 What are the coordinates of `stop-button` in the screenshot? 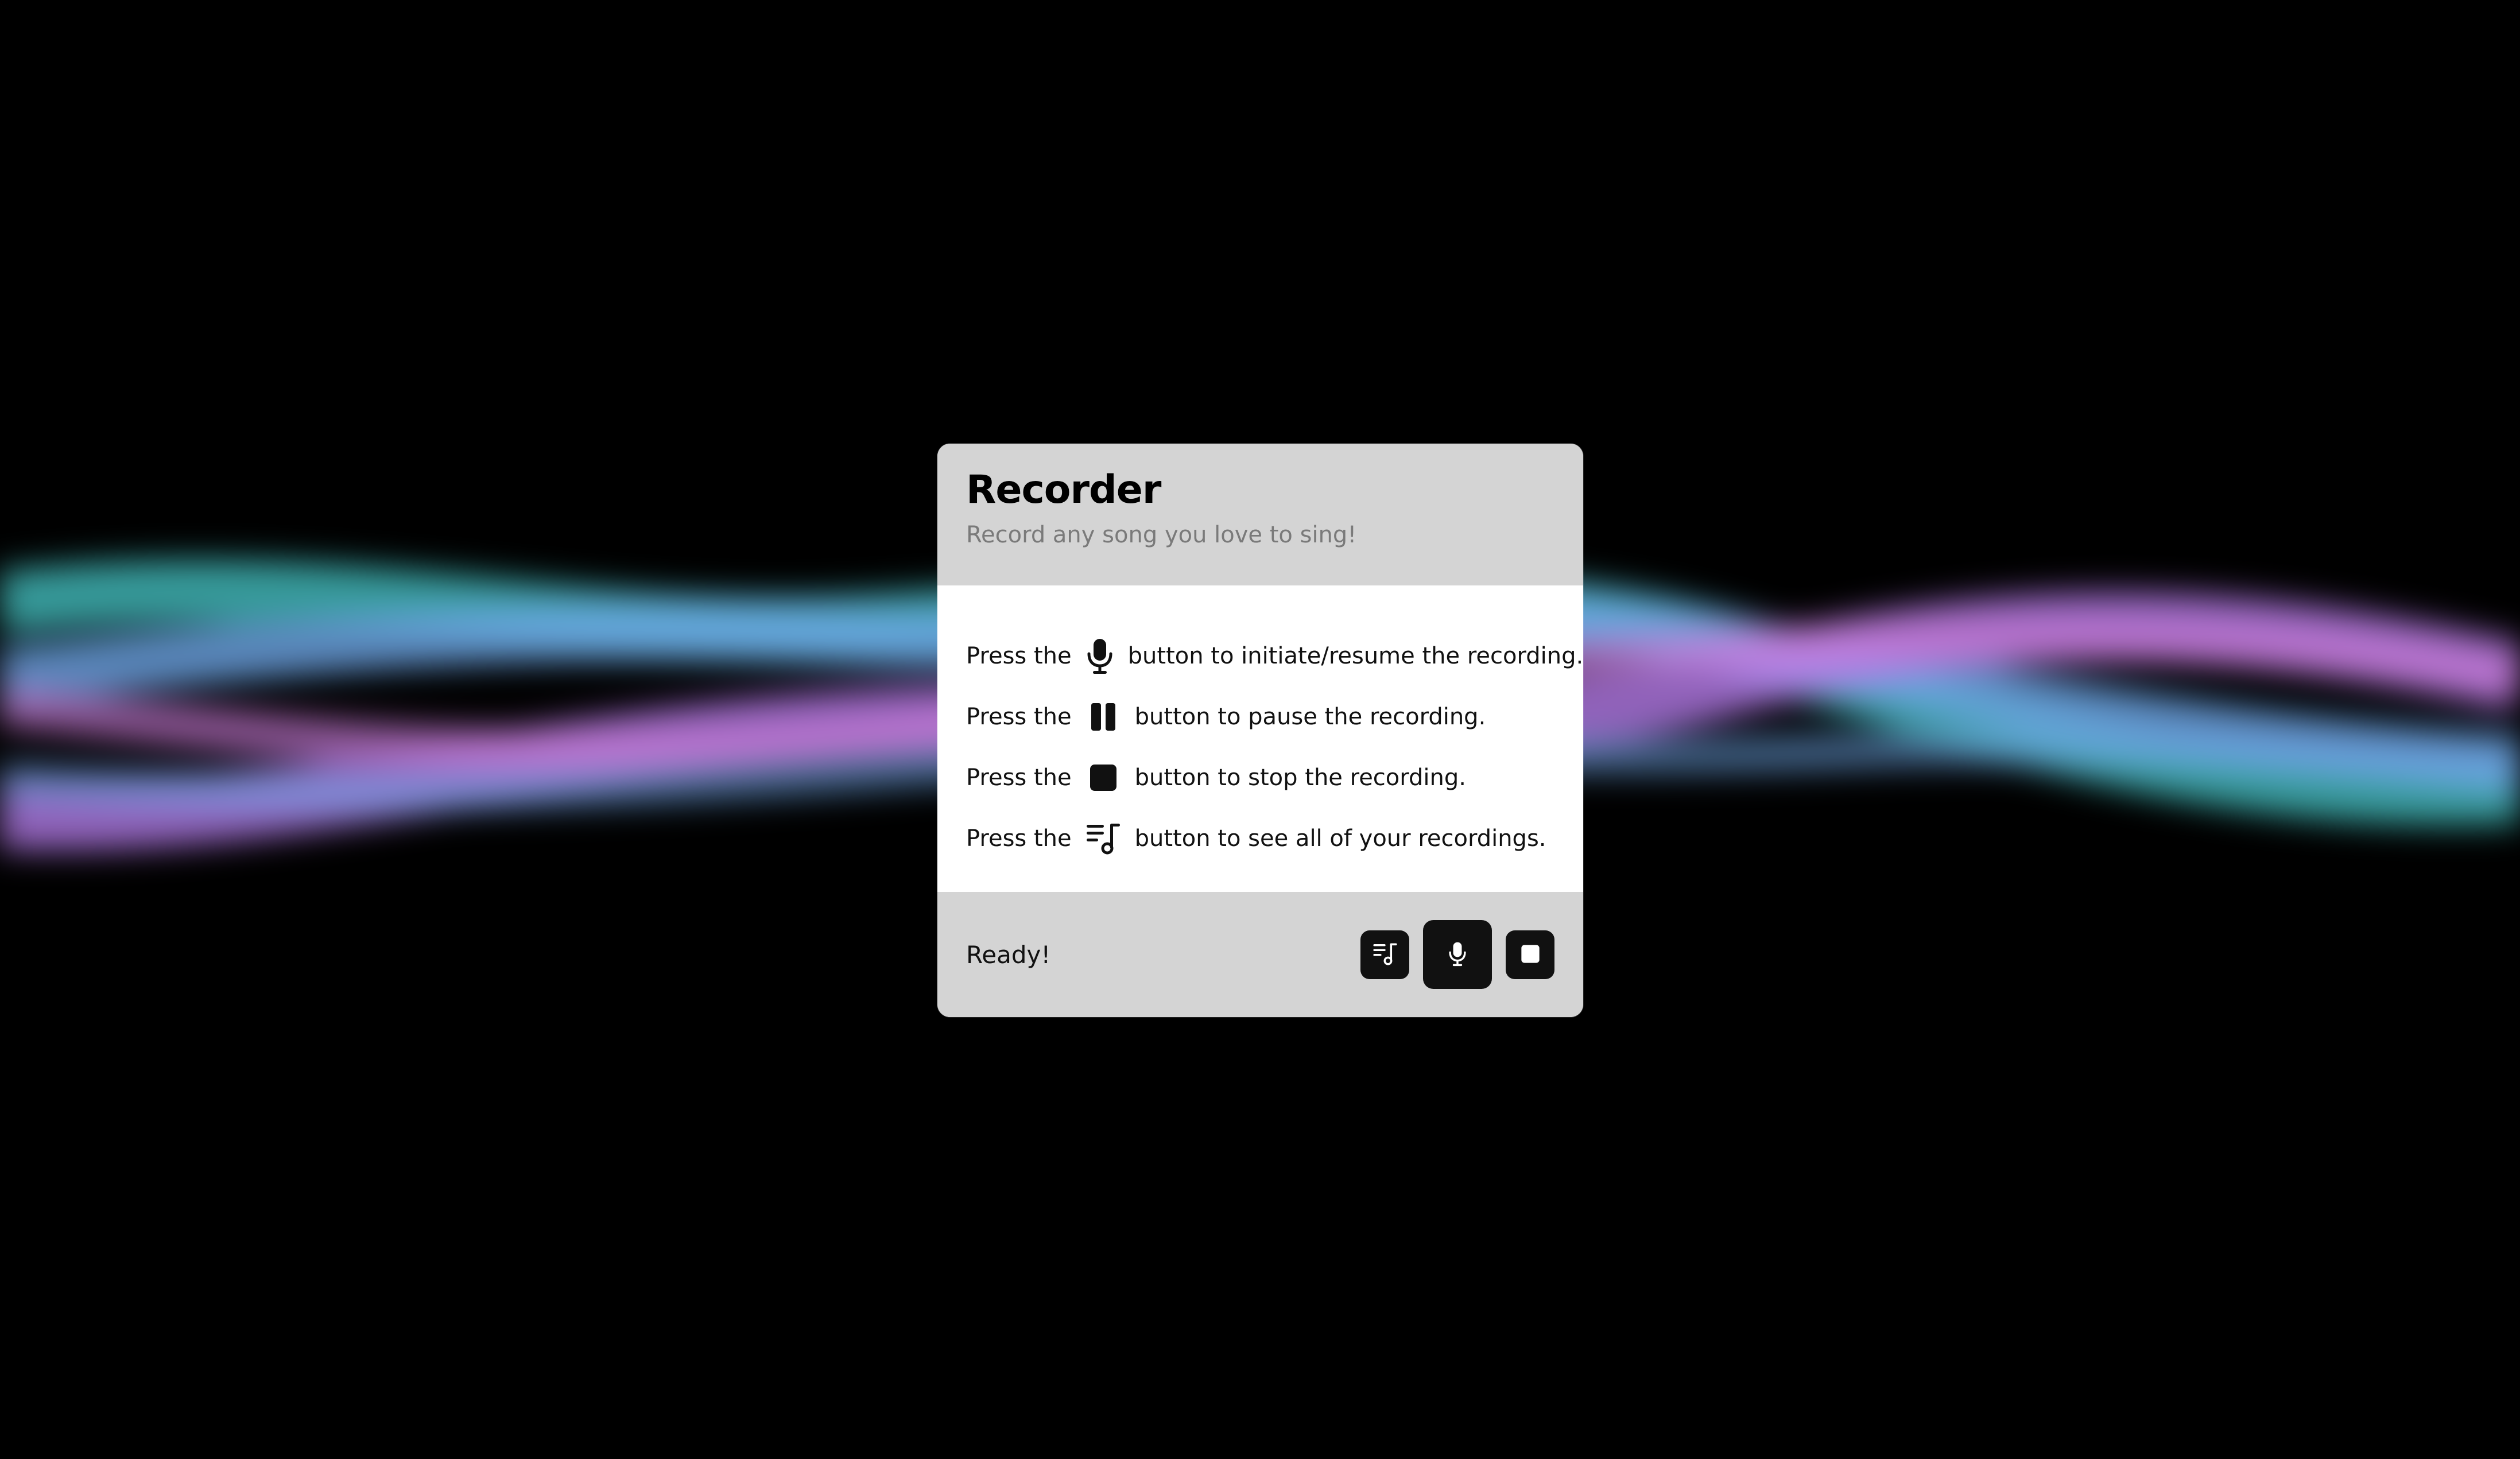 It's located at (1530, 954).